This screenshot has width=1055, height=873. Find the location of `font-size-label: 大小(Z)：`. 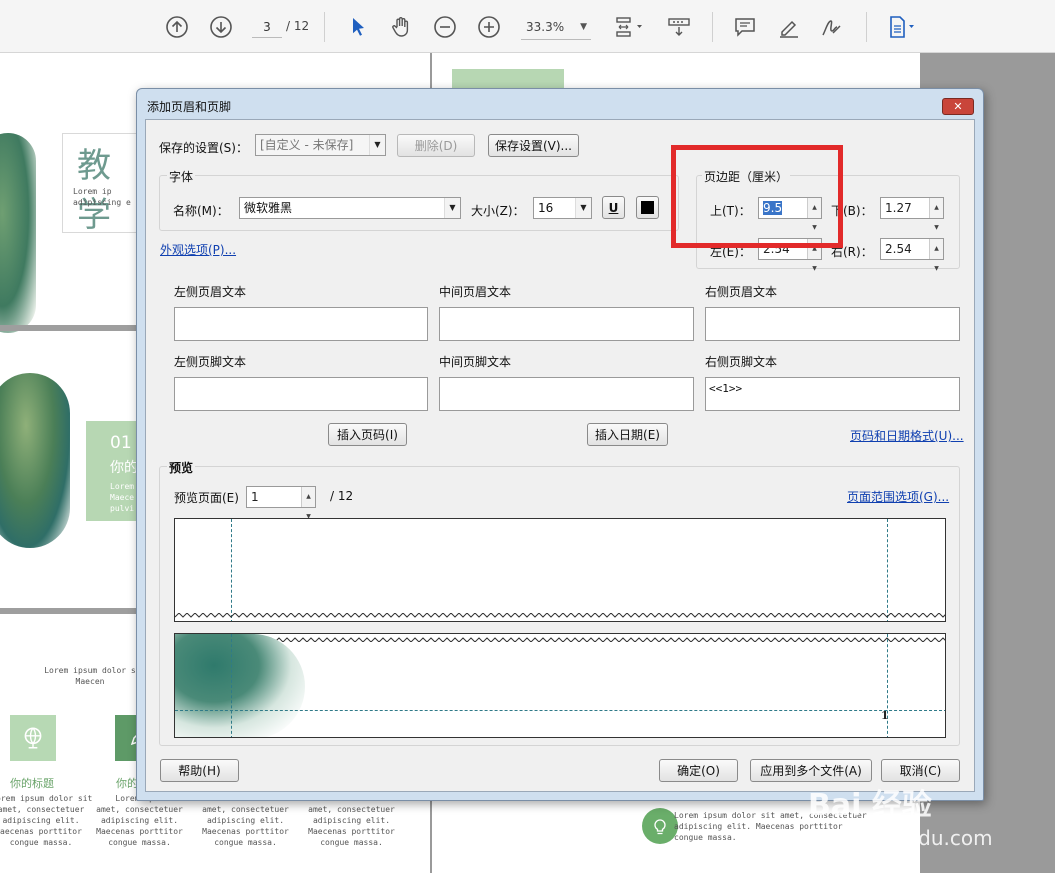

font-size-label: 大小(Z)： is located at coordinates (498, 211).